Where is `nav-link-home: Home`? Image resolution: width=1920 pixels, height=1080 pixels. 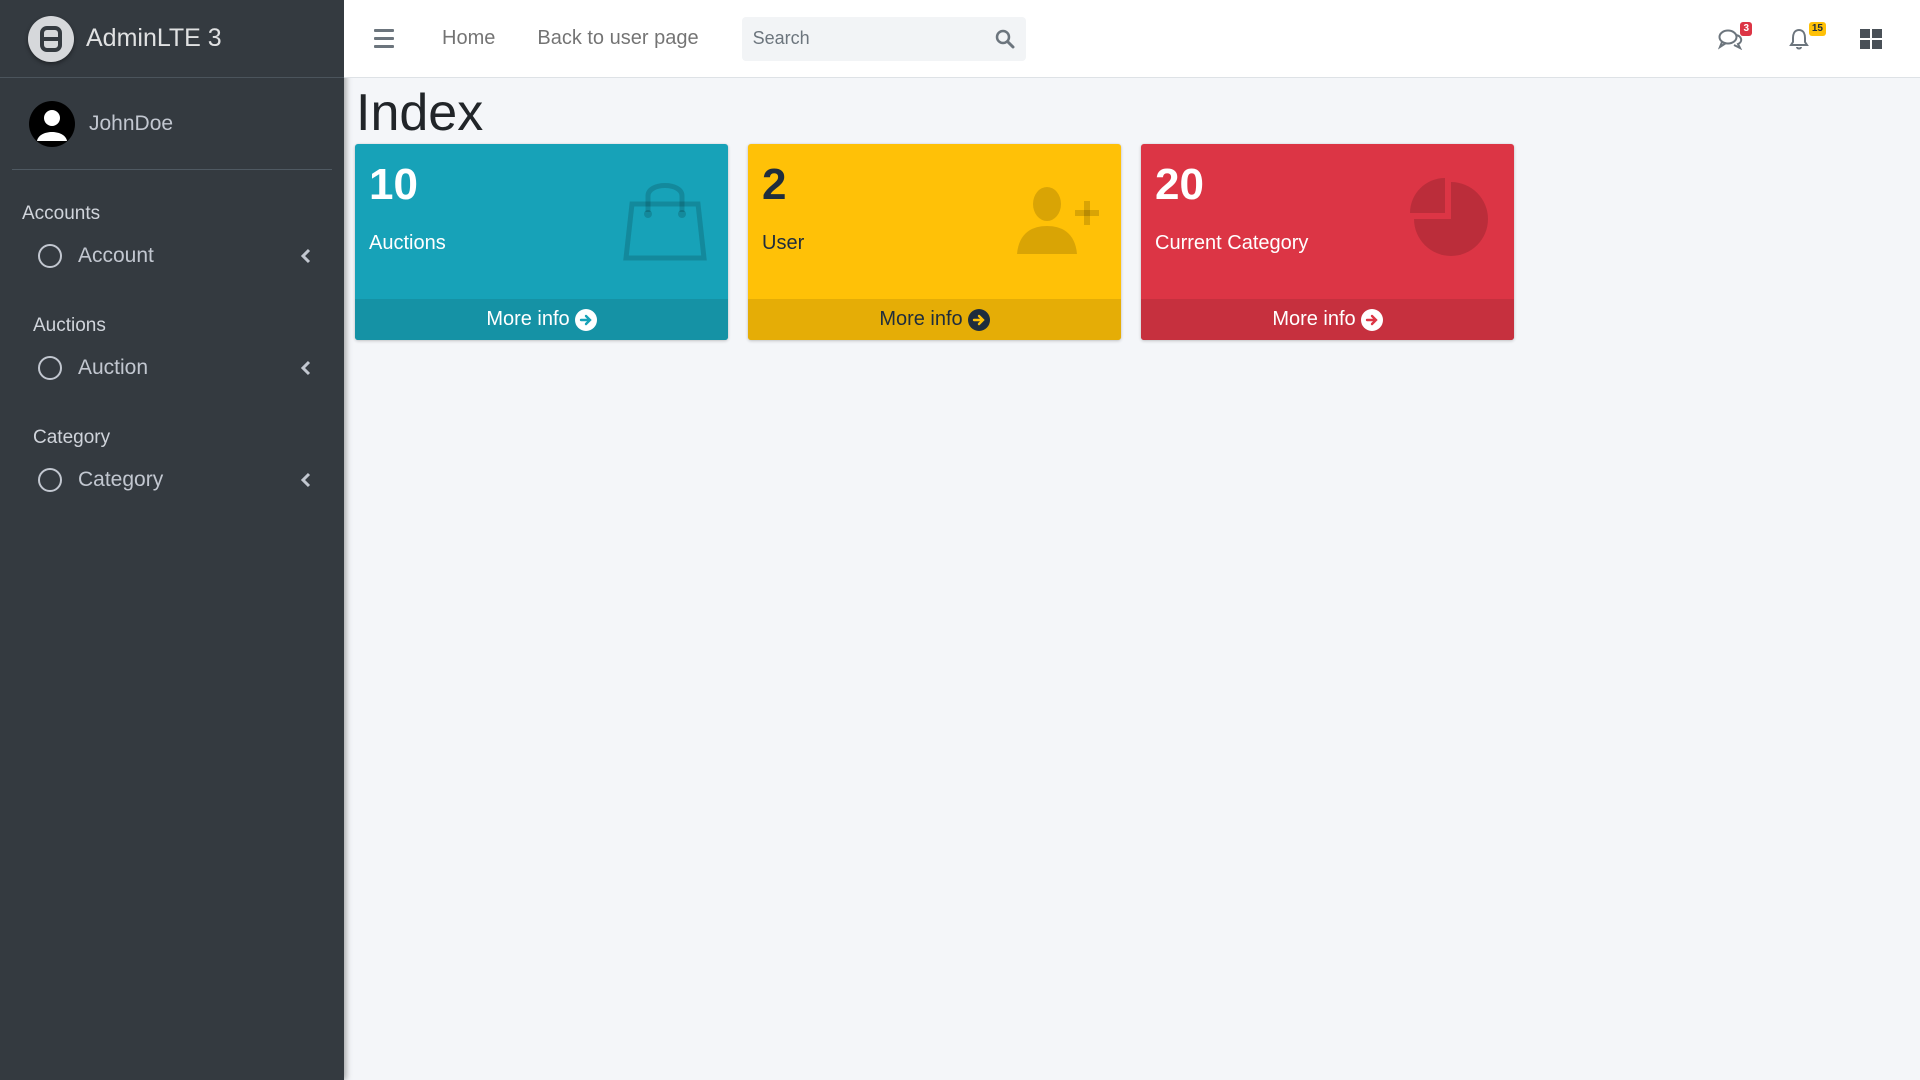 nav-link-home: Home is located at coordinates (468, 38).